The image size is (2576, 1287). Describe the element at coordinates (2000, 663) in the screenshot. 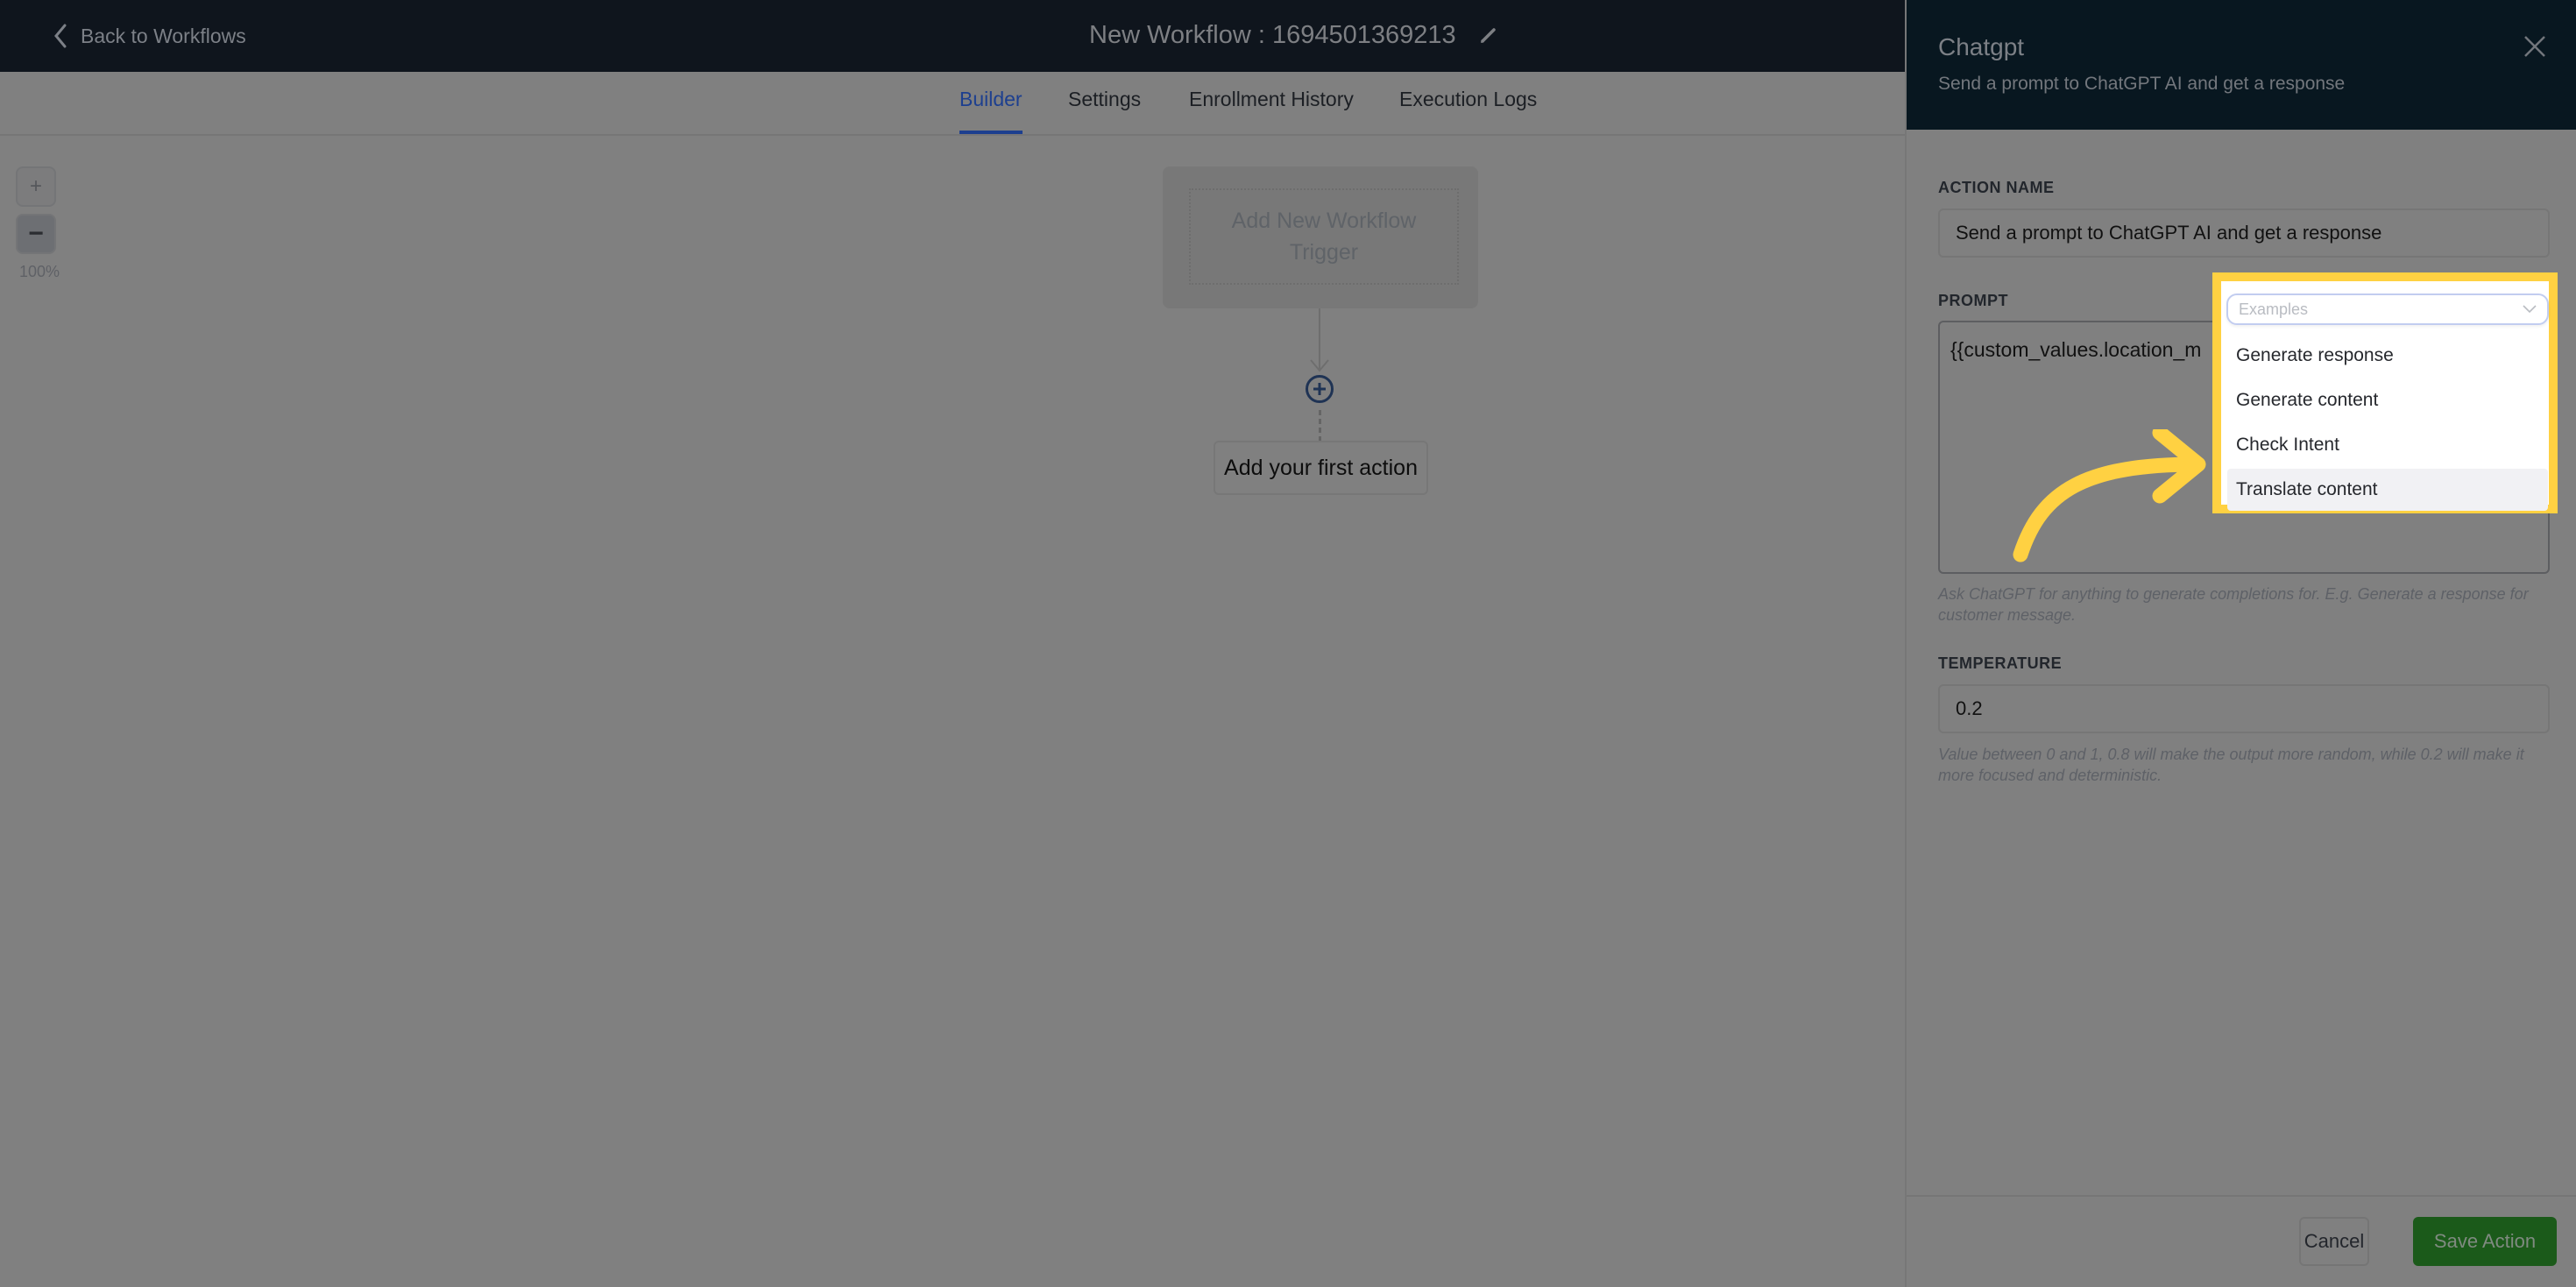

I see `temperature-label: TEMPERATURE` at that location.